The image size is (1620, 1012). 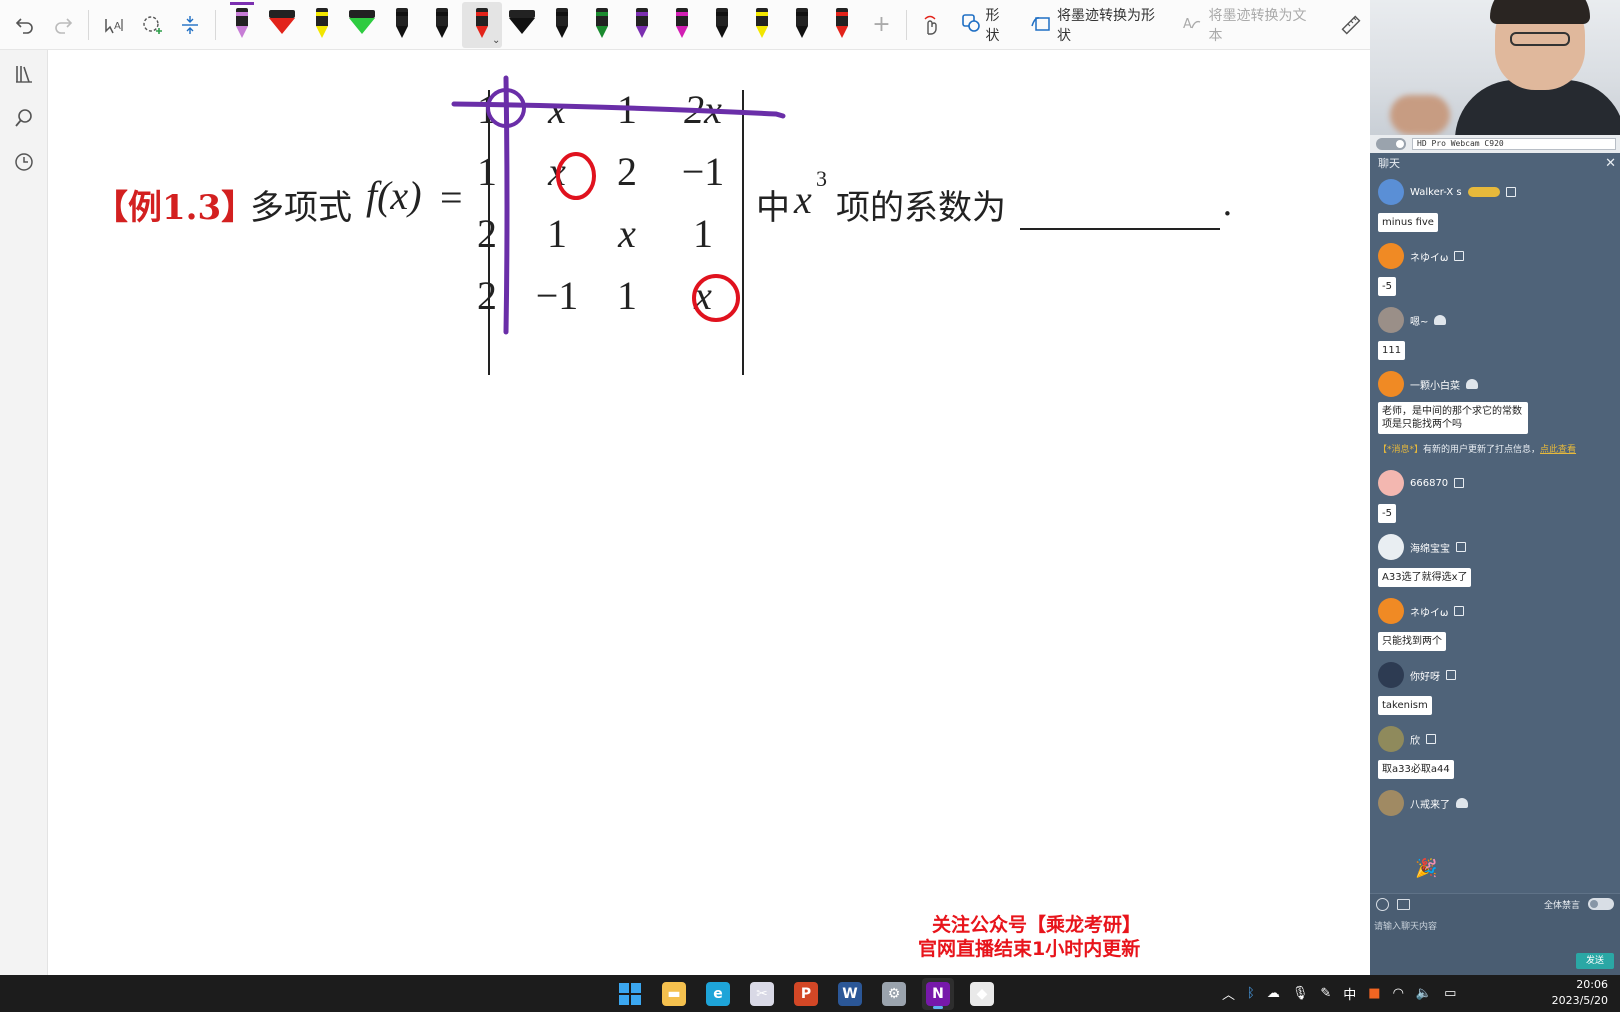 What do you see at coordinates (630, 994) in the screenshot?
I see `start-icon` at bounding box center [630, 994].